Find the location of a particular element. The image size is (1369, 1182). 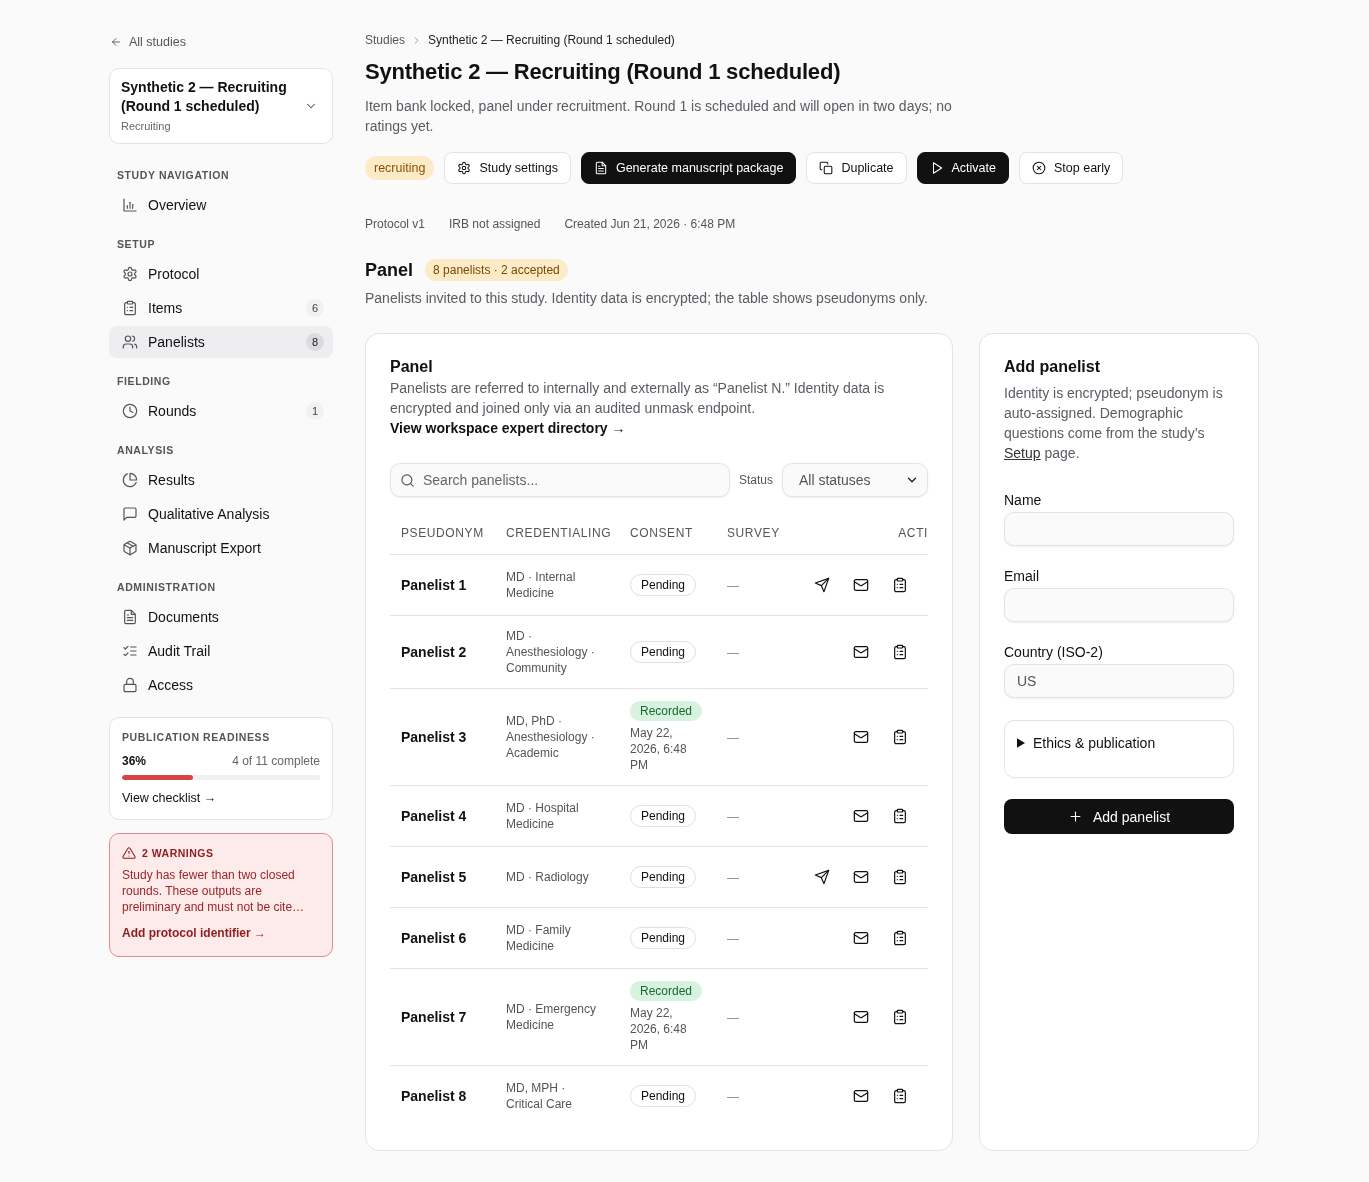

warning-link: Add protocol identifier → is located at coordinates (194, 933).